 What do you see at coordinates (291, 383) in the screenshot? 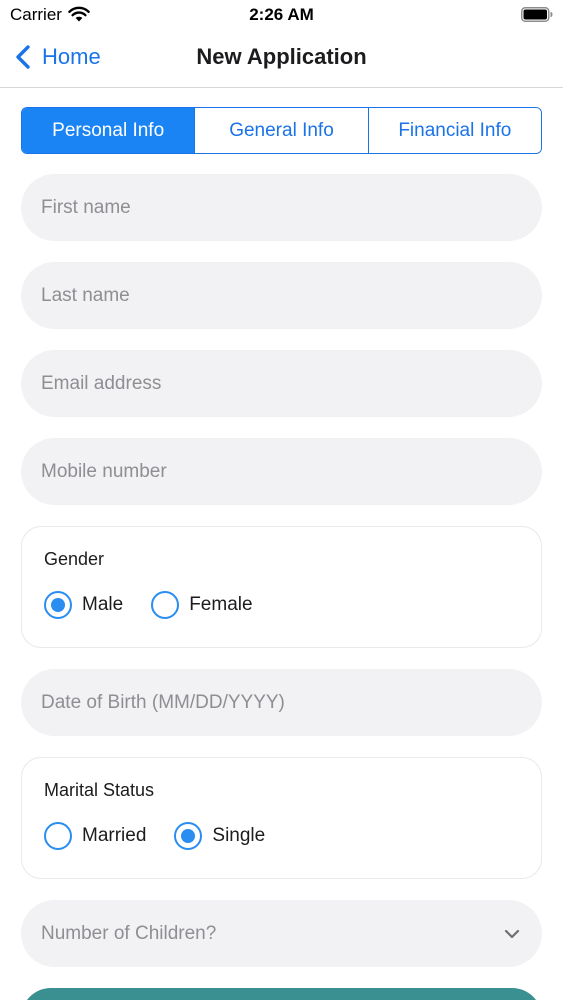
I see `email-input` at bounding box center [291, 383].